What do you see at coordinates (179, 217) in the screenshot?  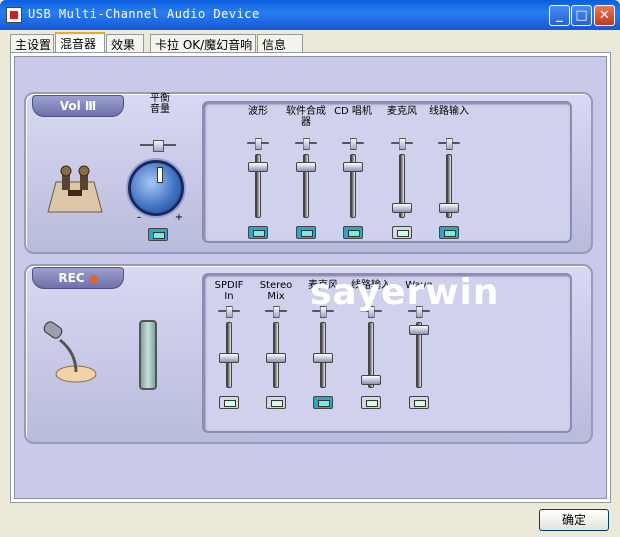 I see `knob-plus-label: +` at bounding box center [179, 217].